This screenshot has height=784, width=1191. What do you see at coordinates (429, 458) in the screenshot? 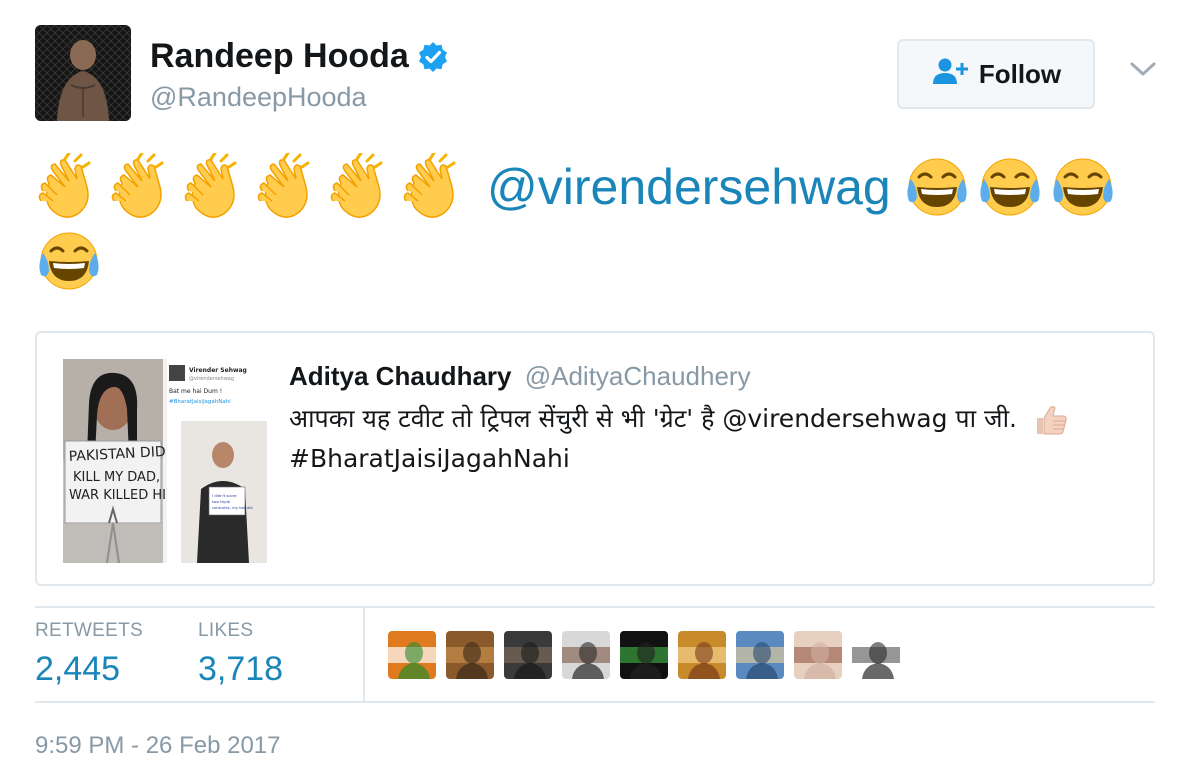
I see `quoted-hashtag: #BharatJaisiJagahNahi` at bounding box center [429, 458].